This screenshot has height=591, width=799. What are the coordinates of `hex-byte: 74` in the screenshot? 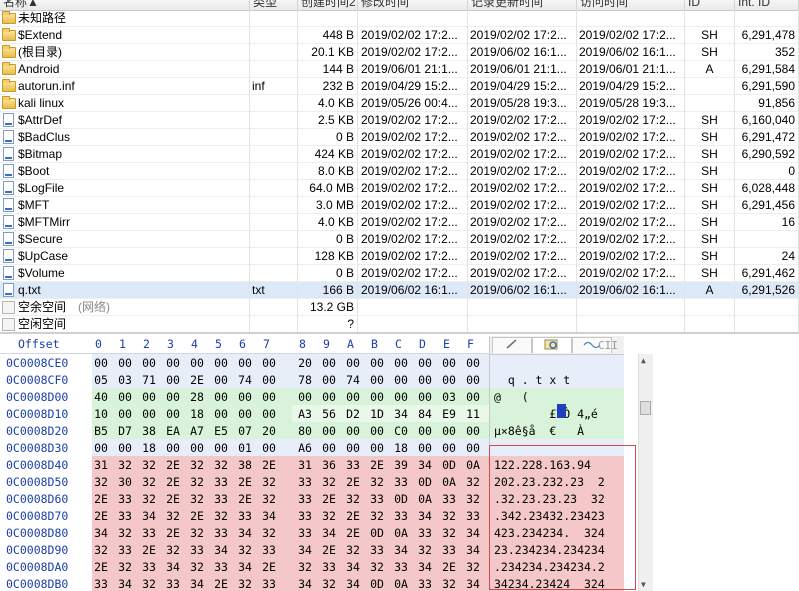 It's located at (245, 380).